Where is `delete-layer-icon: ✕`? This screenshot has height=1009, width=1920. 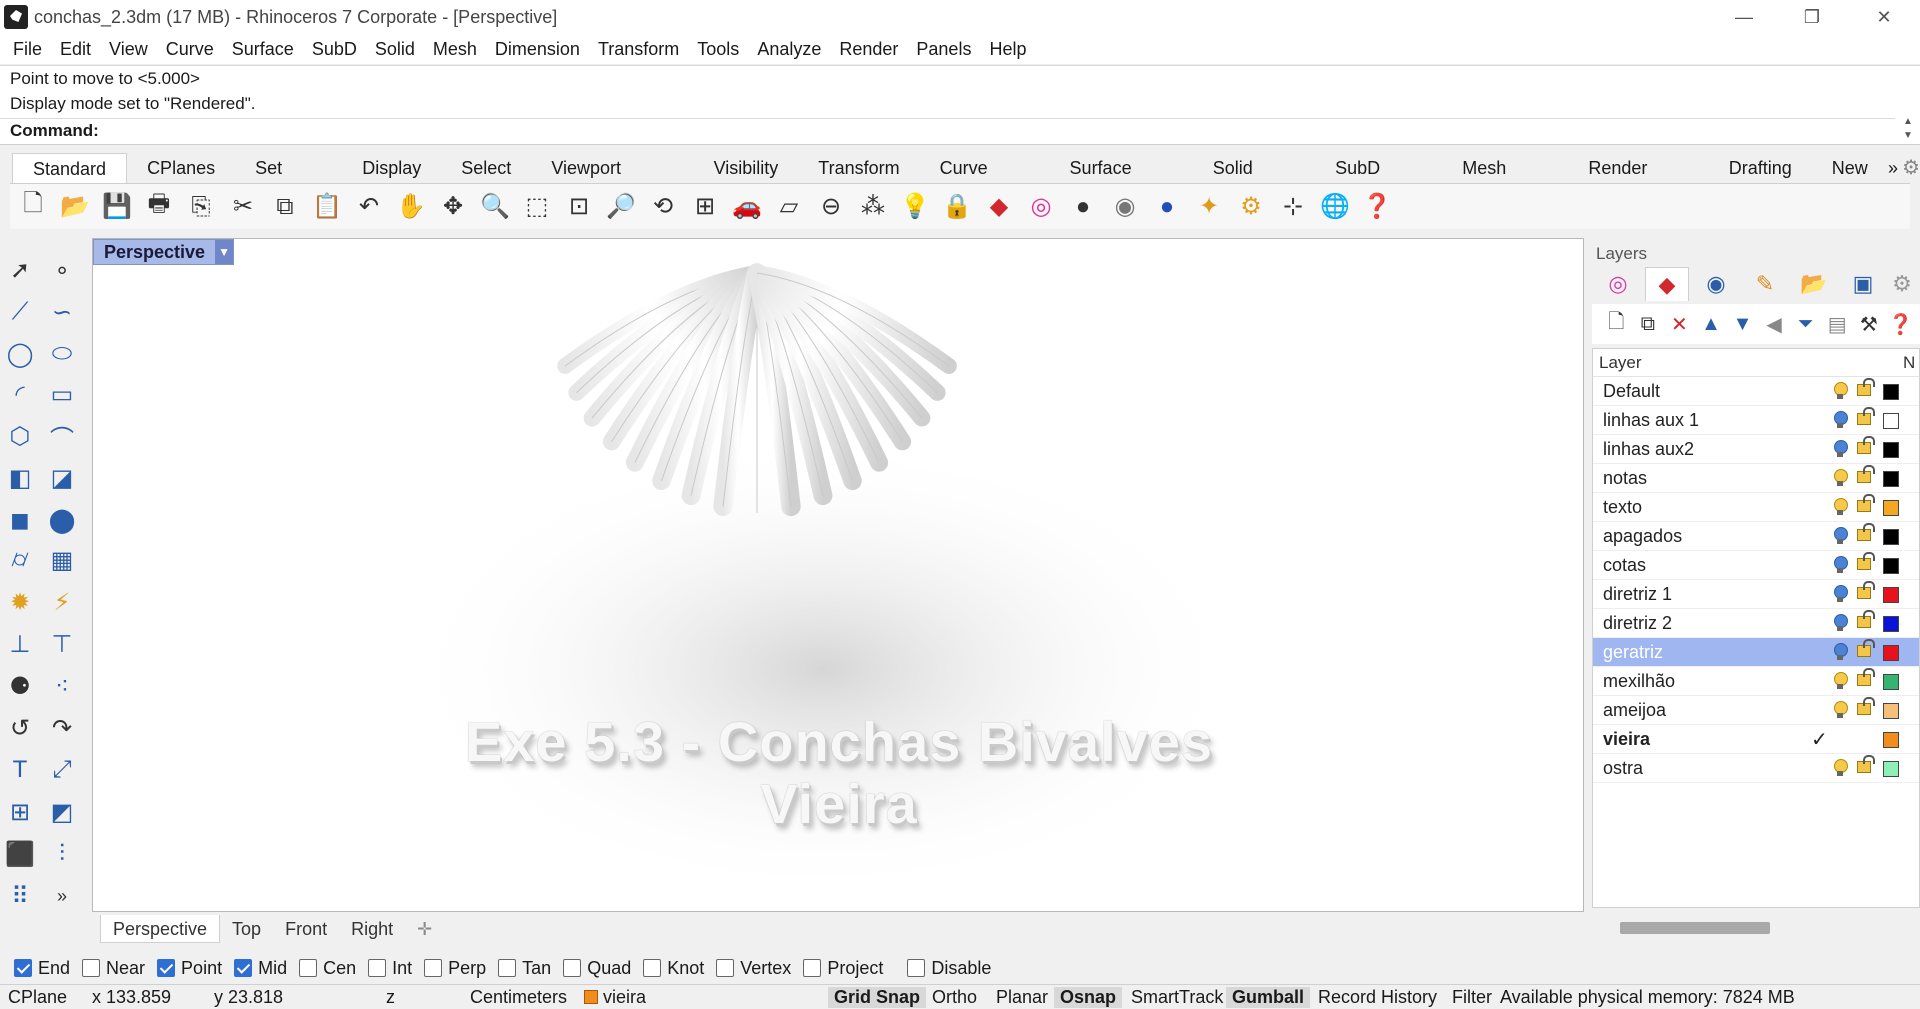
delete-layer-icon: ✕ is located at coordinates (1679, 324).